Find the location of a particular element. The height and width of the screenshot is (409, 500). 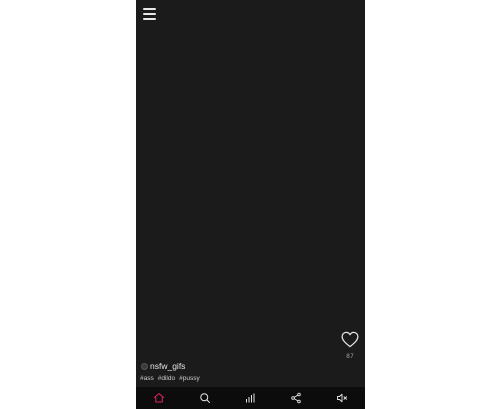

search-icon is located at coordinates (204, 398).